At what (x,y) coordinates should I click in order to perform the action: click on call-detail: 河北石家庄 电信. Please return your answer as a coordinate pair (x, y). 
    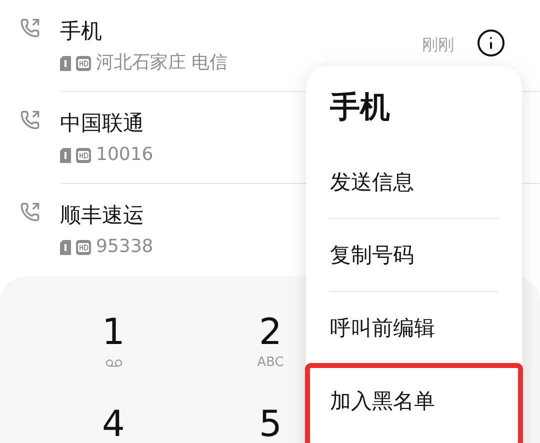
    Looking at the image, I should click on (162, 63).